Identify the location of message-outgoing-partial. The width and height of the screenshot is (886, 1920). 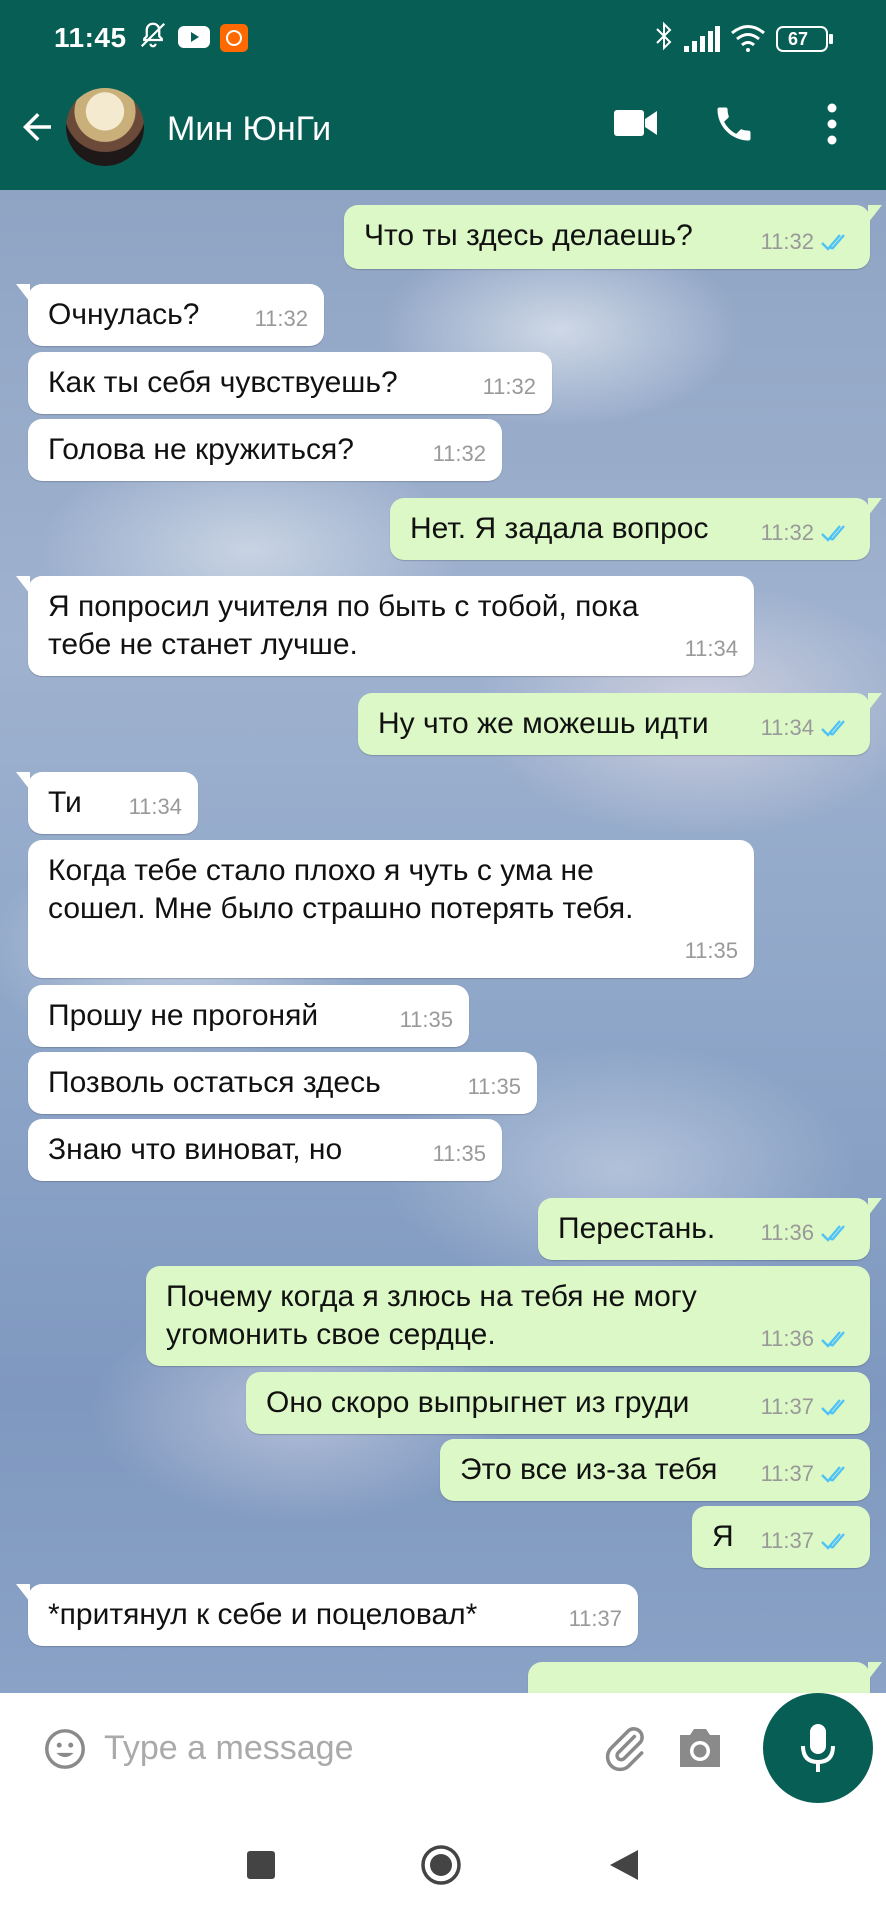
(705, 1677).